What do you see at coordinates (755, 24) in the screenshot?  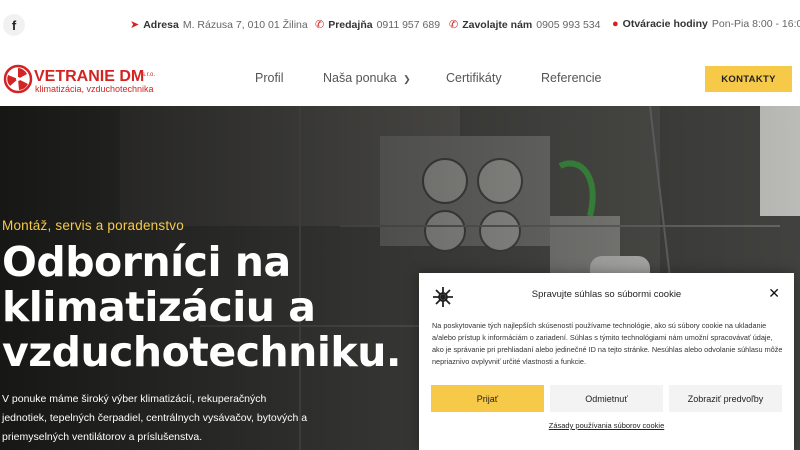 I see `opening-hours-value: Pon-Pia 8:00 - 16:00` at bounding box center [755, 24].